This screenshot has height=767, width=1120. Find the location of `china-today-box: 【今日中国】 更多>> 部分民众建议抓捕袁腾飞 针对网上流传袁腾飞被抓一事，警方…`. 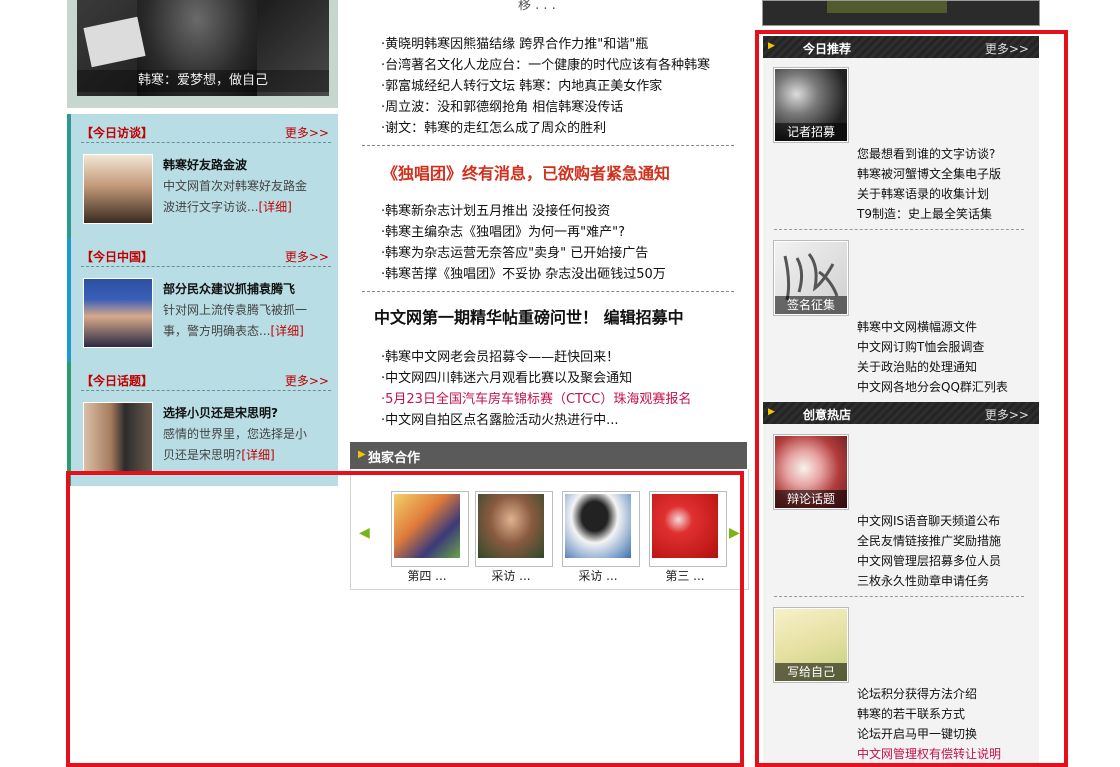

china-today-box: 【今日中国】 更多>> 部分民众建议抓捕袁腾飞 针对网上流传袁腾飞被抓一事，警方… is located at coordinates (202, 300).